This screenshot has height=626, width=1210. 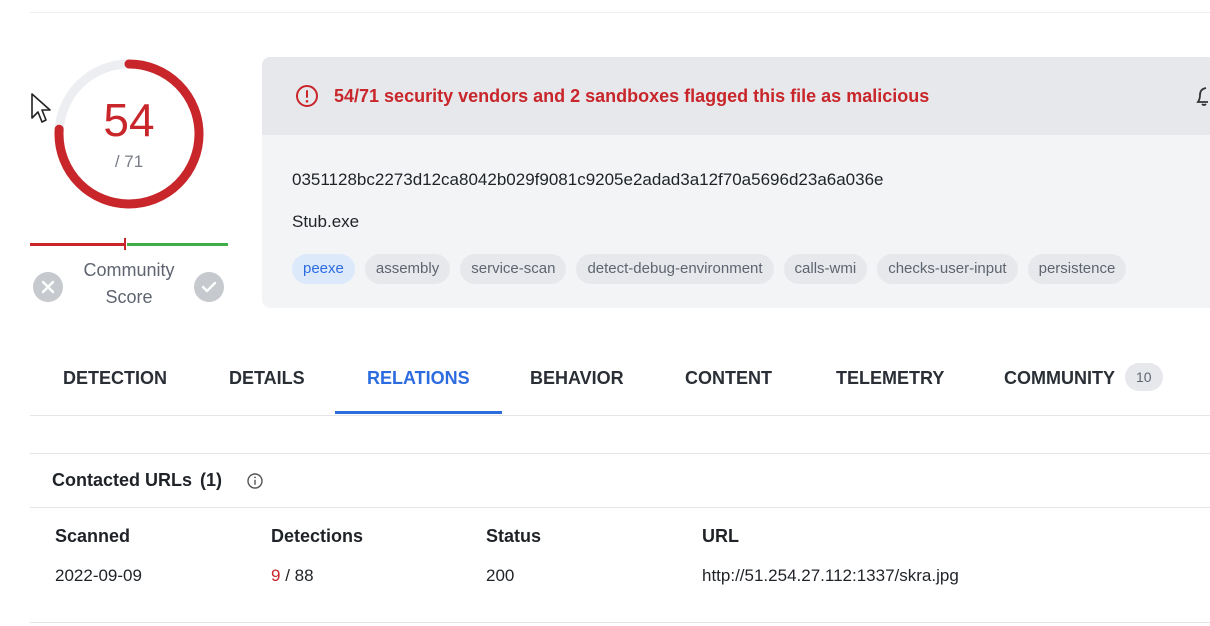 What do you see at coordinates (1203, 96) in the screenshot?
I see `bell-icon` at bounding box center [1203, 96].